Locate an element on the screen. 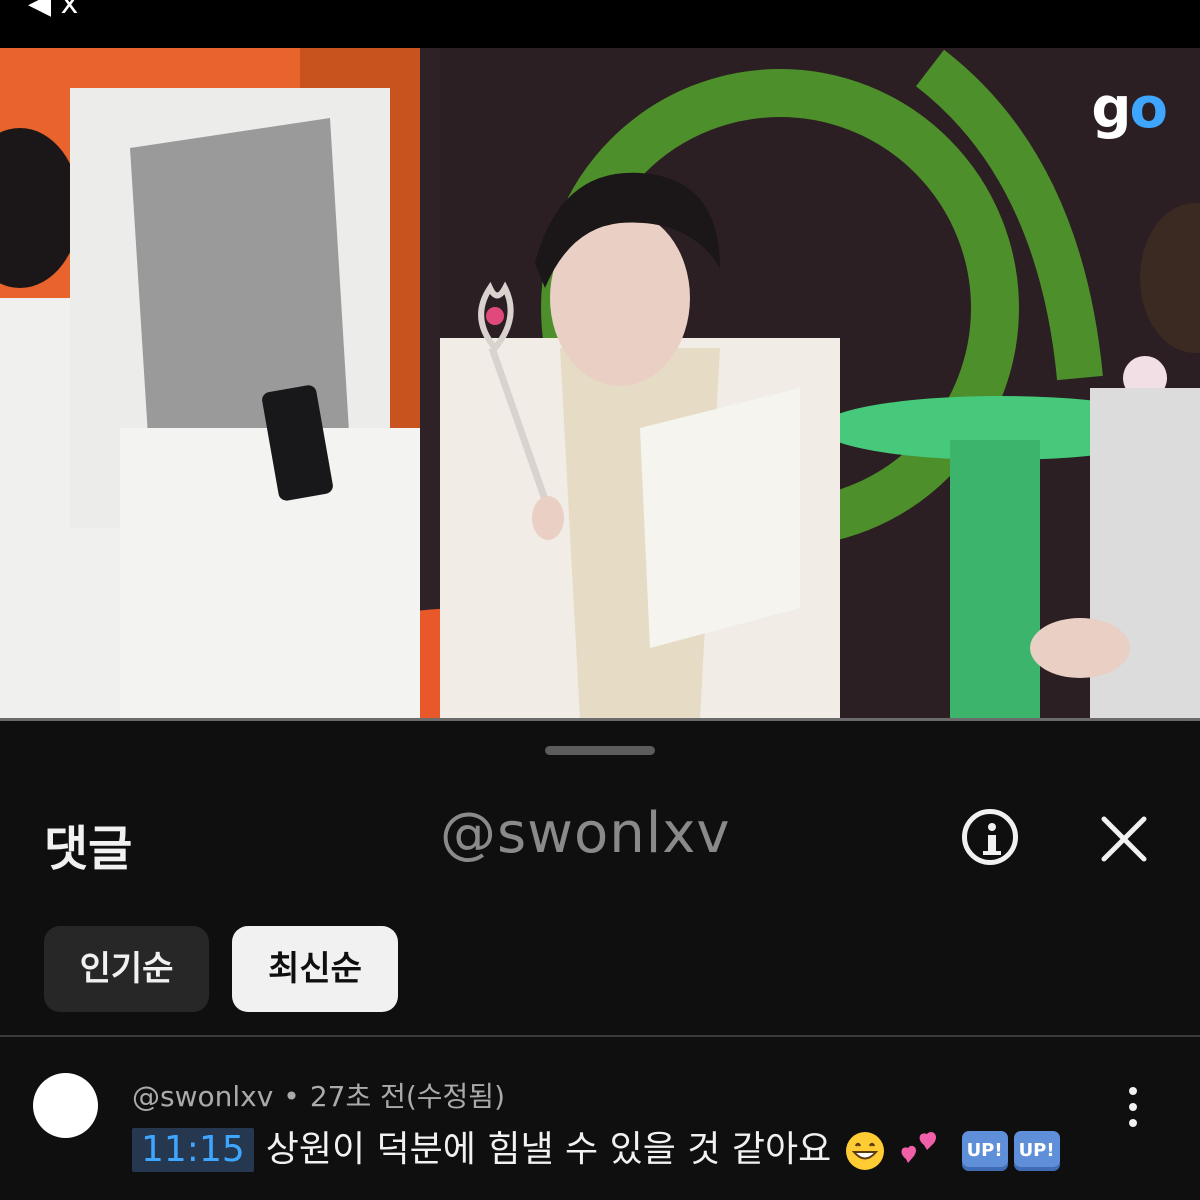  comment-author: @swonlxv is located at coordinates (202, 1096).